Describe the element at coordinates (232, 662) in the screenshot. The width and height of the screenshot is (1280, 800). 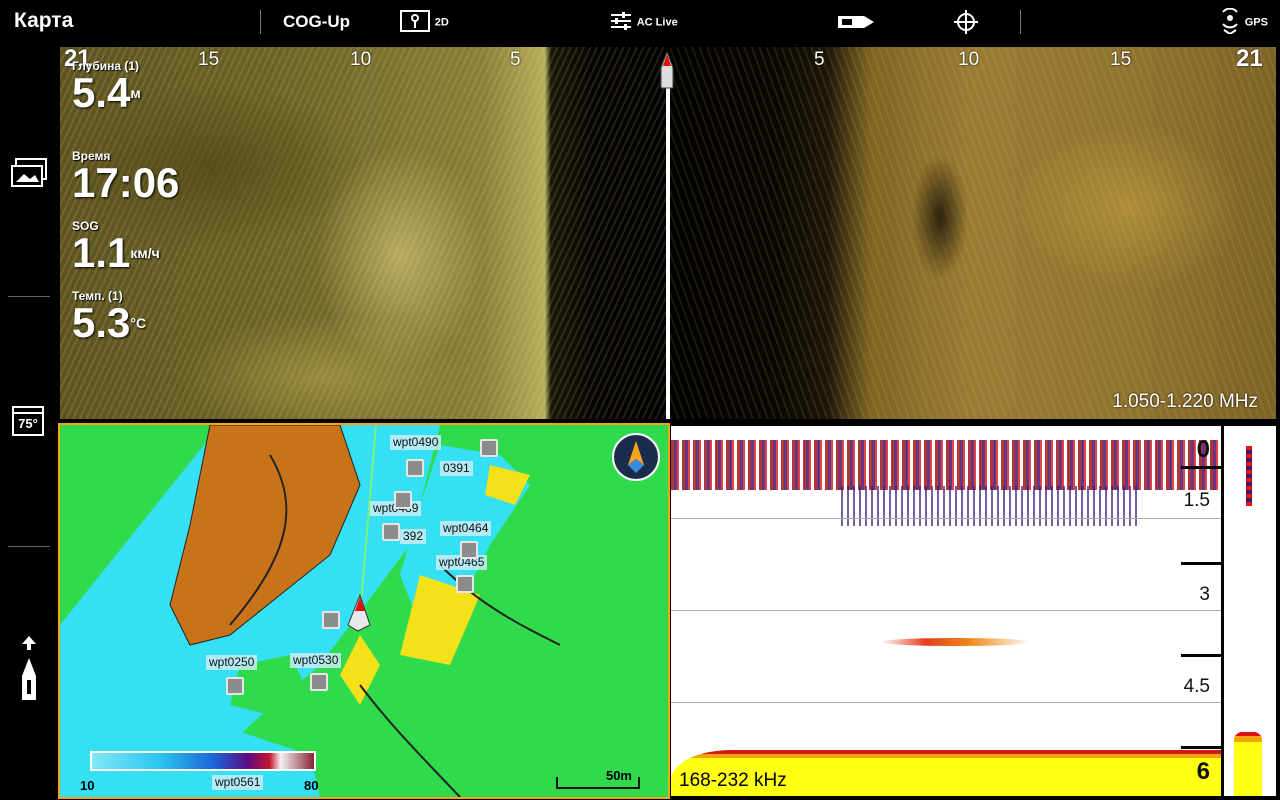
I see `waypoint-label: wpt0250` at that location.